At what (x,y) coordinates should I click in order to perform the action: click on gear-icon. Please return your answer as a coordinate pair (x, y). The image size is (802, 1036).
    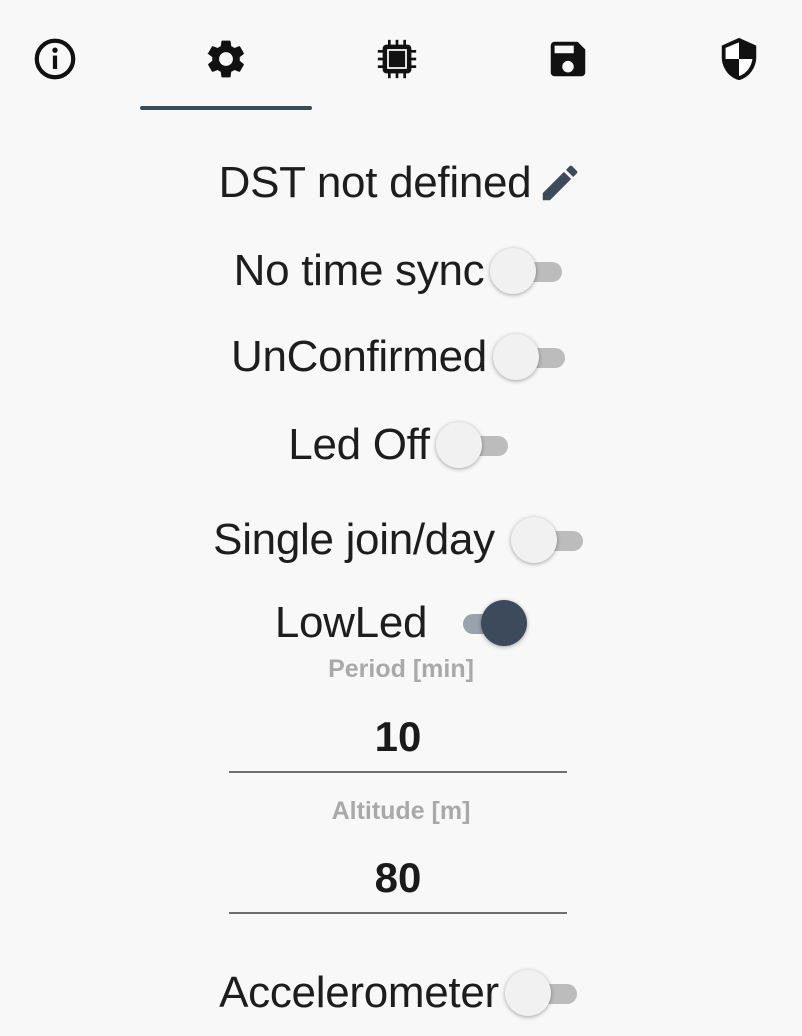
    Looking at the image, I should click on (225, 59).